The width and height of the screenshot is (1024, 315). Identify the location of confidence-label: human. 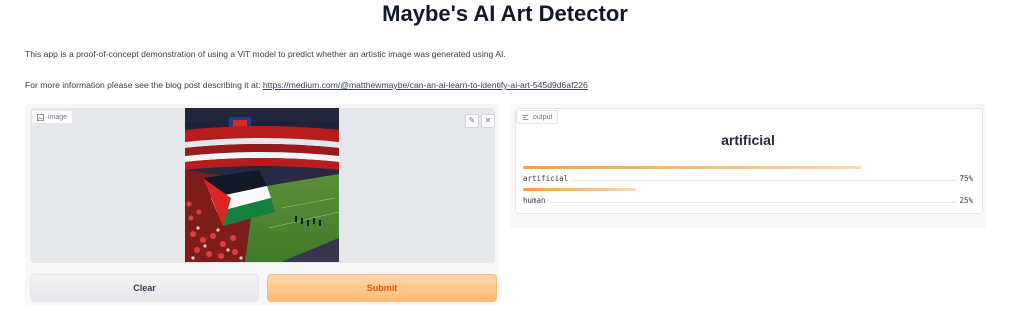
(534, 200).